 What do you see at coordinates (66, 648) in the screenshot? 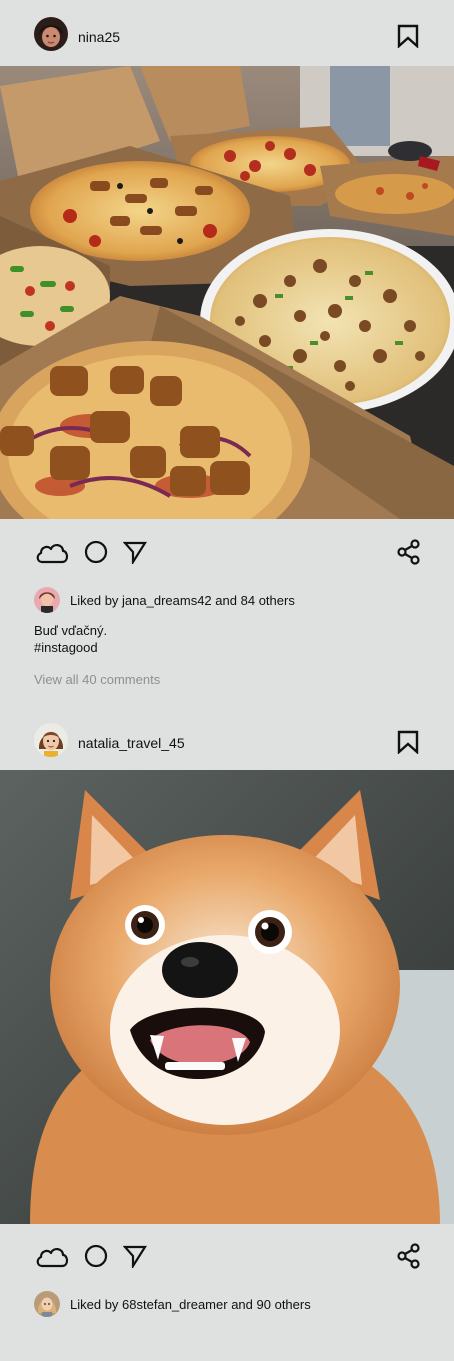
I see `caption-hashtag: #instagood` at bounding box center [66, 648].